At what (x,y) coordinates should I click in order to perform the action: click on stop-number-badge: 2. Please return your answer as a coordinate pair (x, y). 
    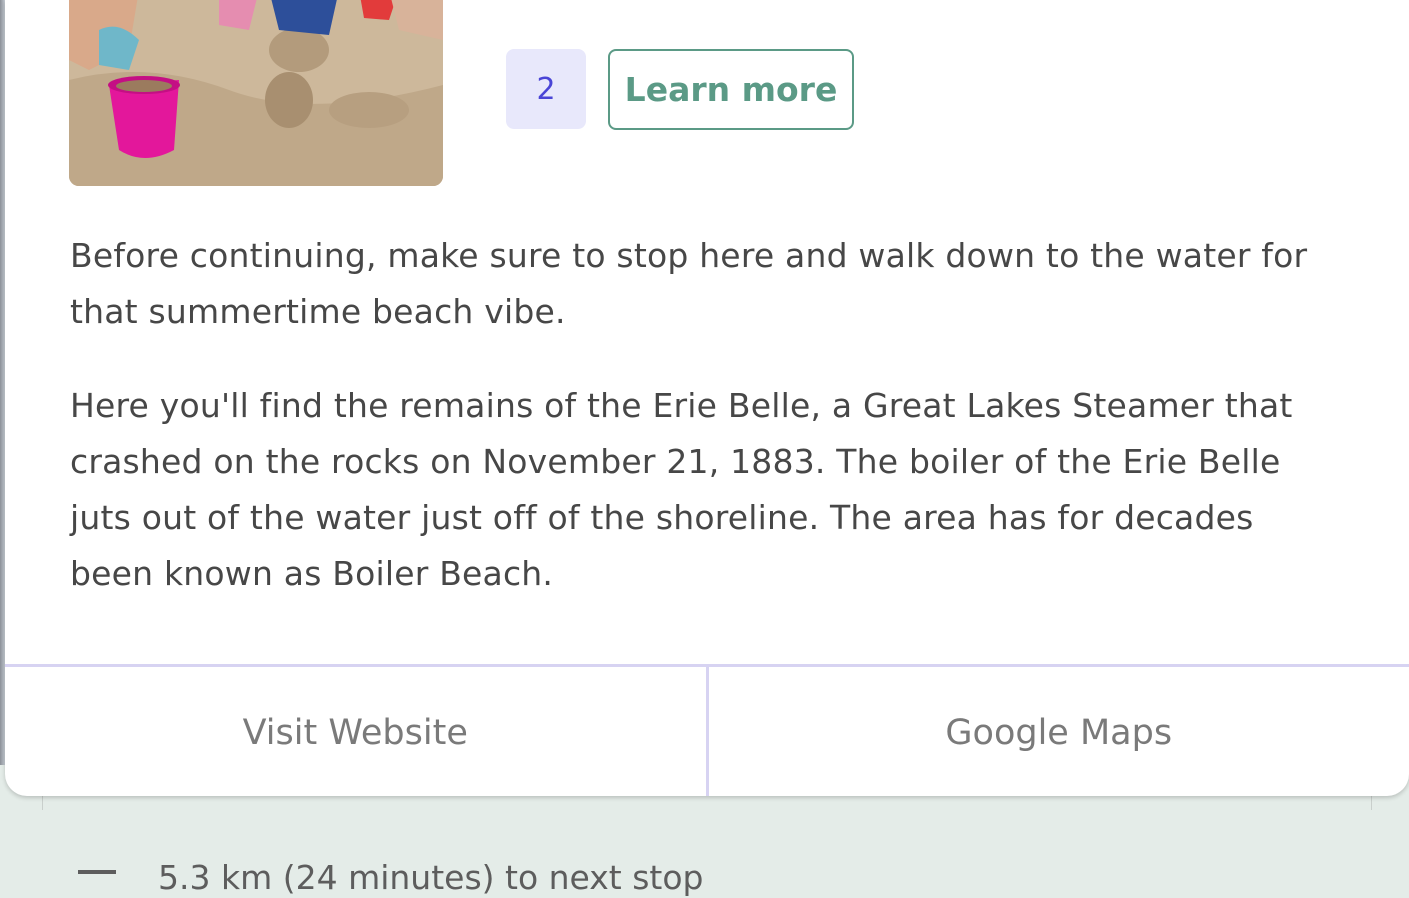
    Looking at the image, I should click on (546, 89).